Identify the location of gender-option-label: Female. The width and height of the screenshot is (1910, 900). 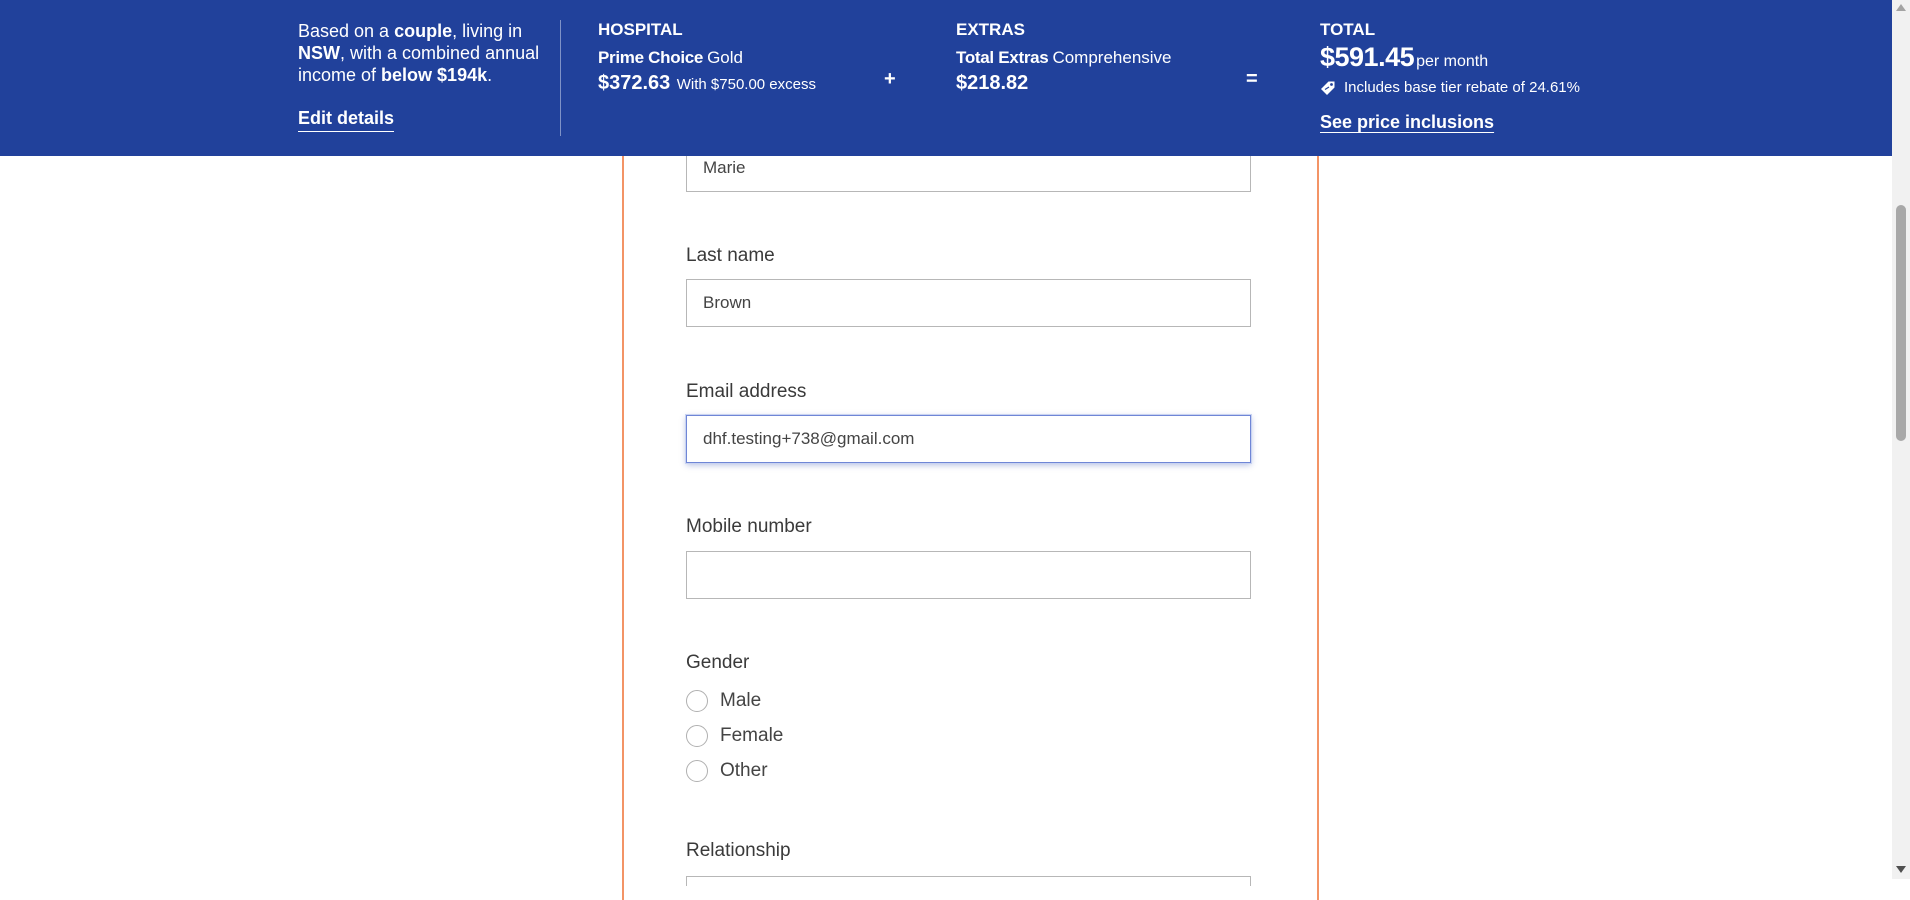
(752, 735).